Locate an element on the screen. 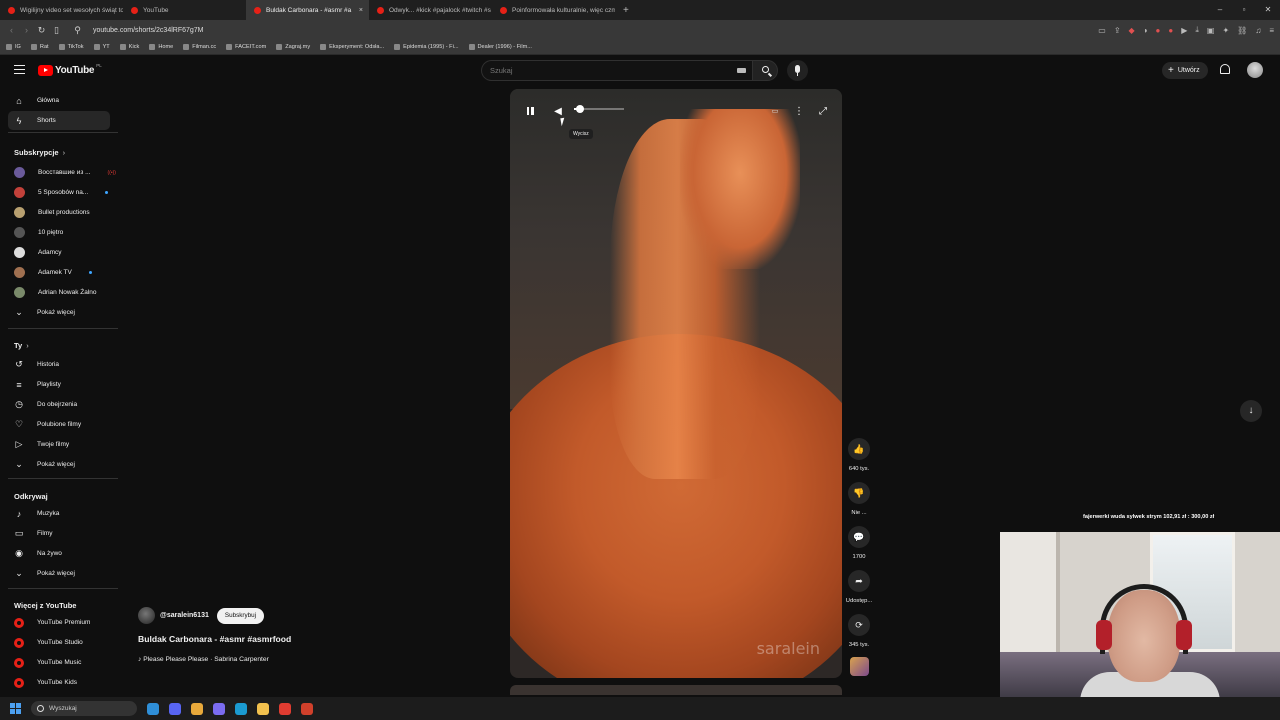  explore-item: ⌄ Pokaż więcej is located at coordinates (59, 573).